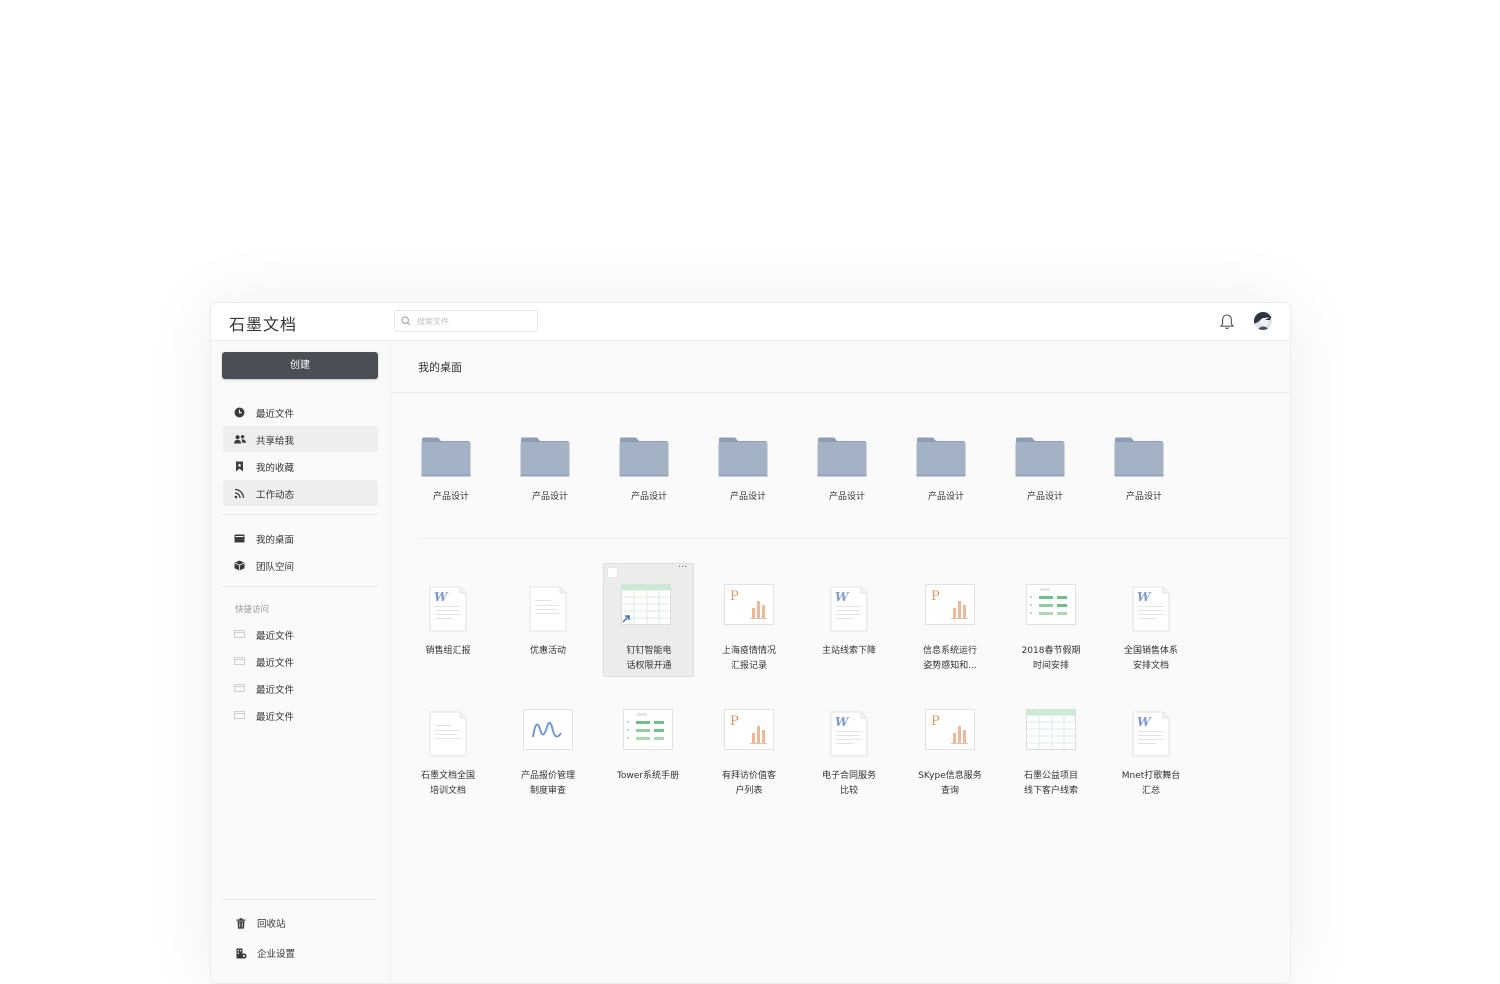  What do you see at coordinates (1150, 651) in the screenshot?
I see `file-name-line: 全国销售体系` at bounding box center [1150, 651].